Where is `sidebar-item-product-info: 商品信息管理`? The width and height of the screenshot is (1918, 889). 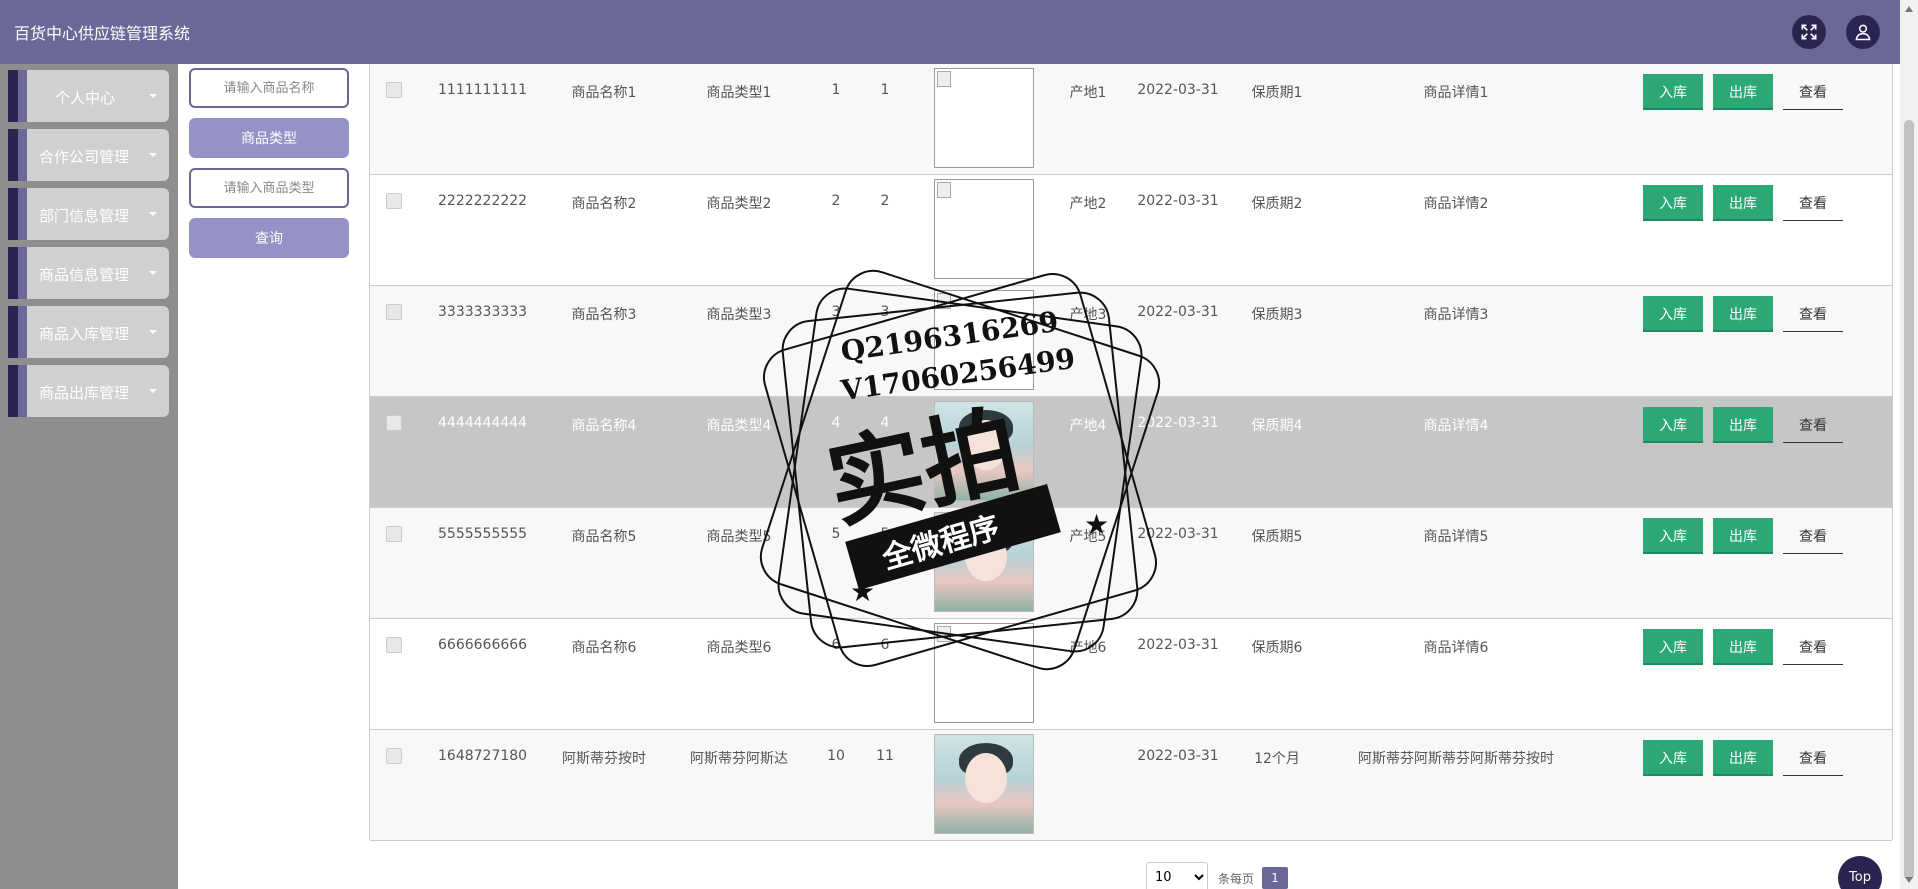
sidebar-item-product-info: 商品信息管理 is located at coordinates (88, 273).